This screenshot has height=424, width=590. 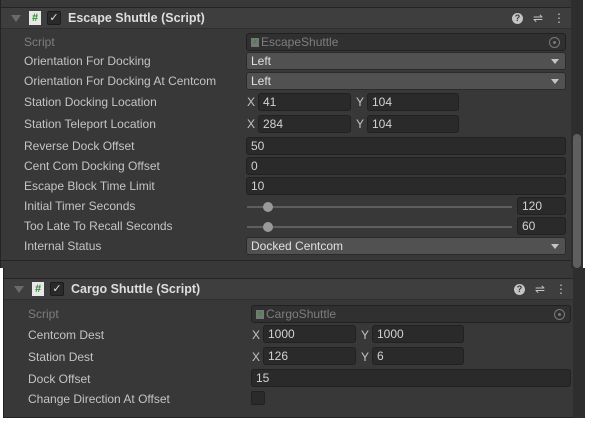 I want to click on docking-x-input: 41, so click(x=304, y=102).